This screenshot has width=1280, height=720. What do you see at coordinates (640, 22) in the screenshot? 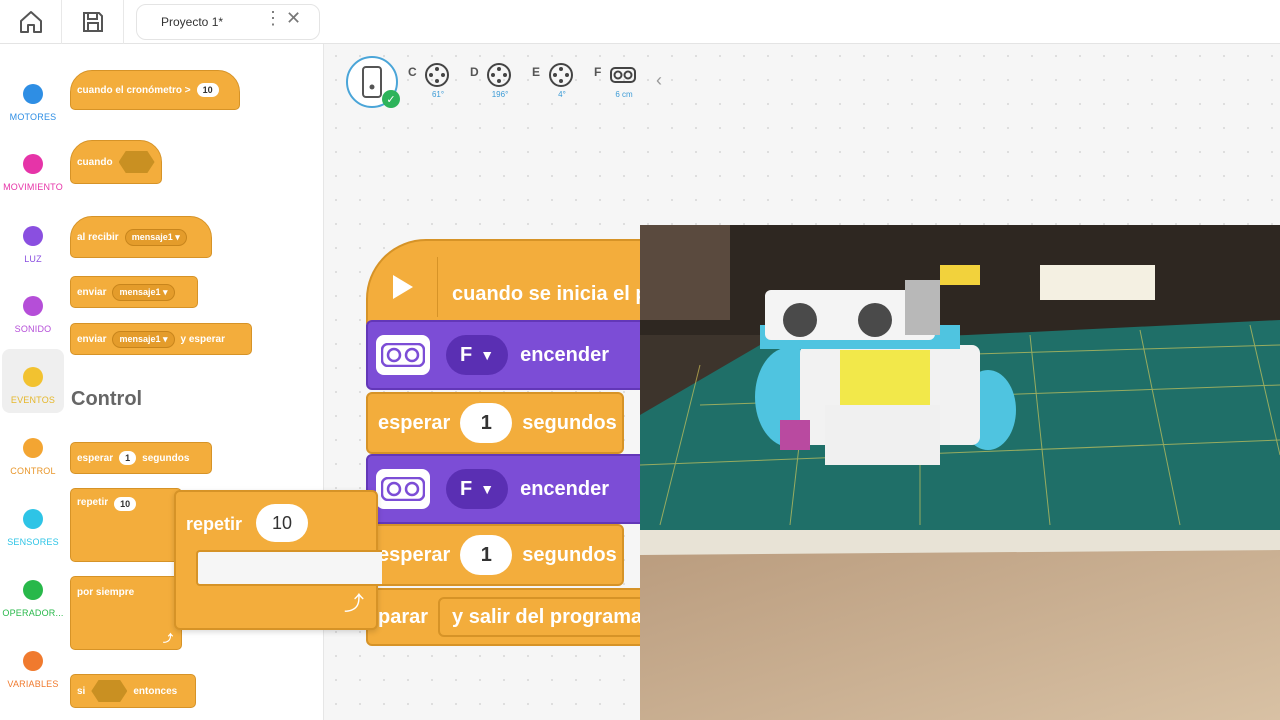
I see `top-bar: Proyecto 1* ⋮ ✕` at bounding box center [640, 22].